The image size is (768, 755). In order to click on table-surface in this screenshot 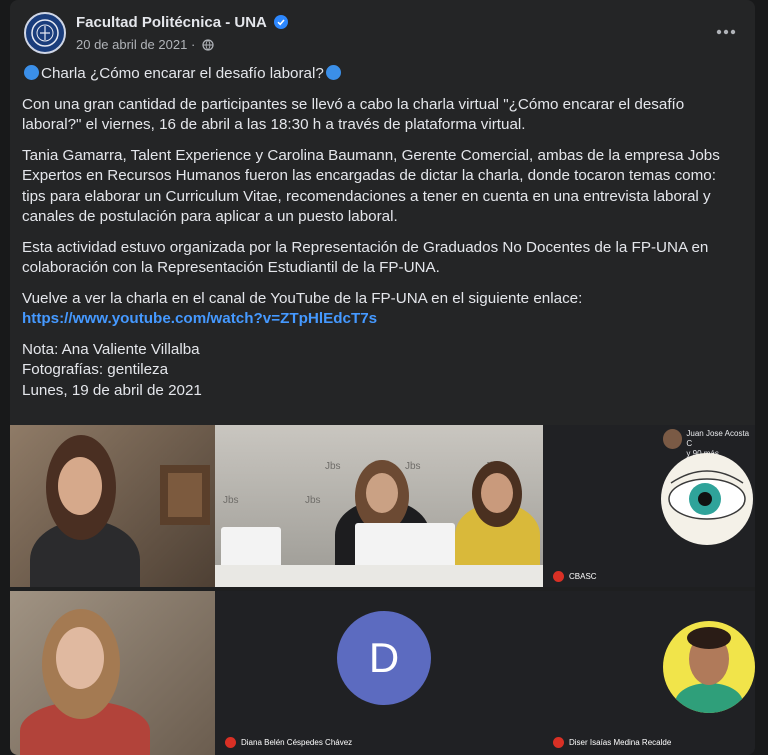, I will do `click(379, 576)`.